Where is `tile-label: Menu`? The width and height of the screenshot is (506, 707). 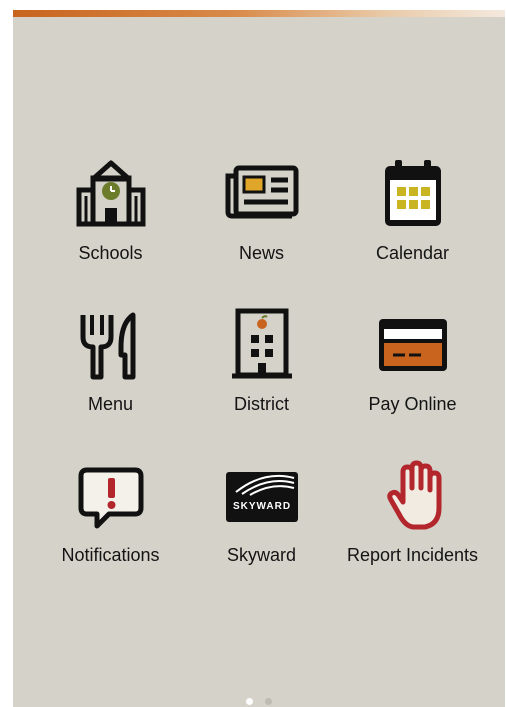 tile-label: Menu is located at coordinates (110, 404).